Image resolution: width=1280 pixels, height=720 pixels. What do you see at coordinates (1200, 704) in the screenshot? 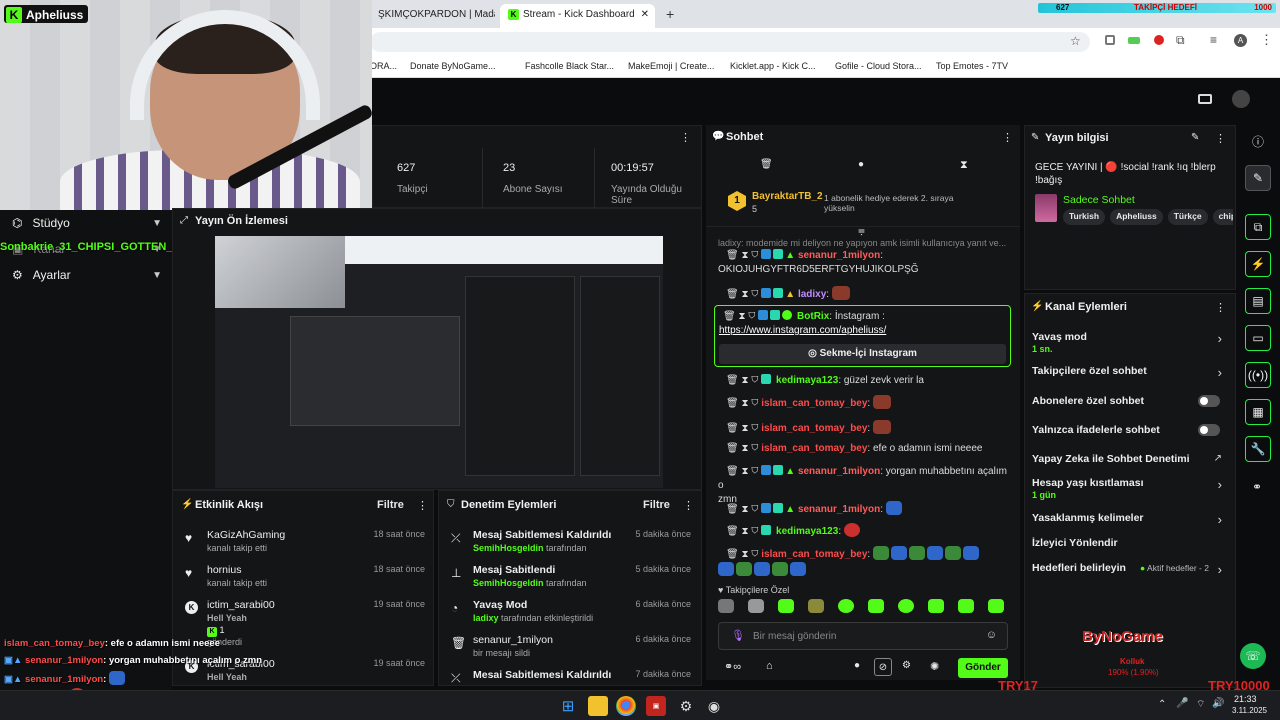
I see `wifi-icon: ⌔` at bounding box center [1200, 704].